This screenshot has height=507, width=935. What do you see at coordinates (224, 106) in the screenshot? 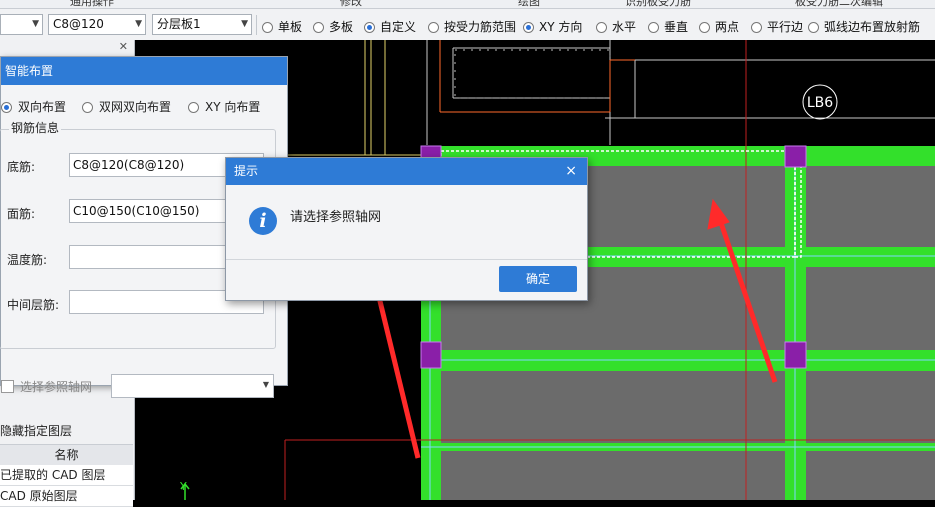
I see `option-xy: XY 向布置` at bounding box center [224, 106].